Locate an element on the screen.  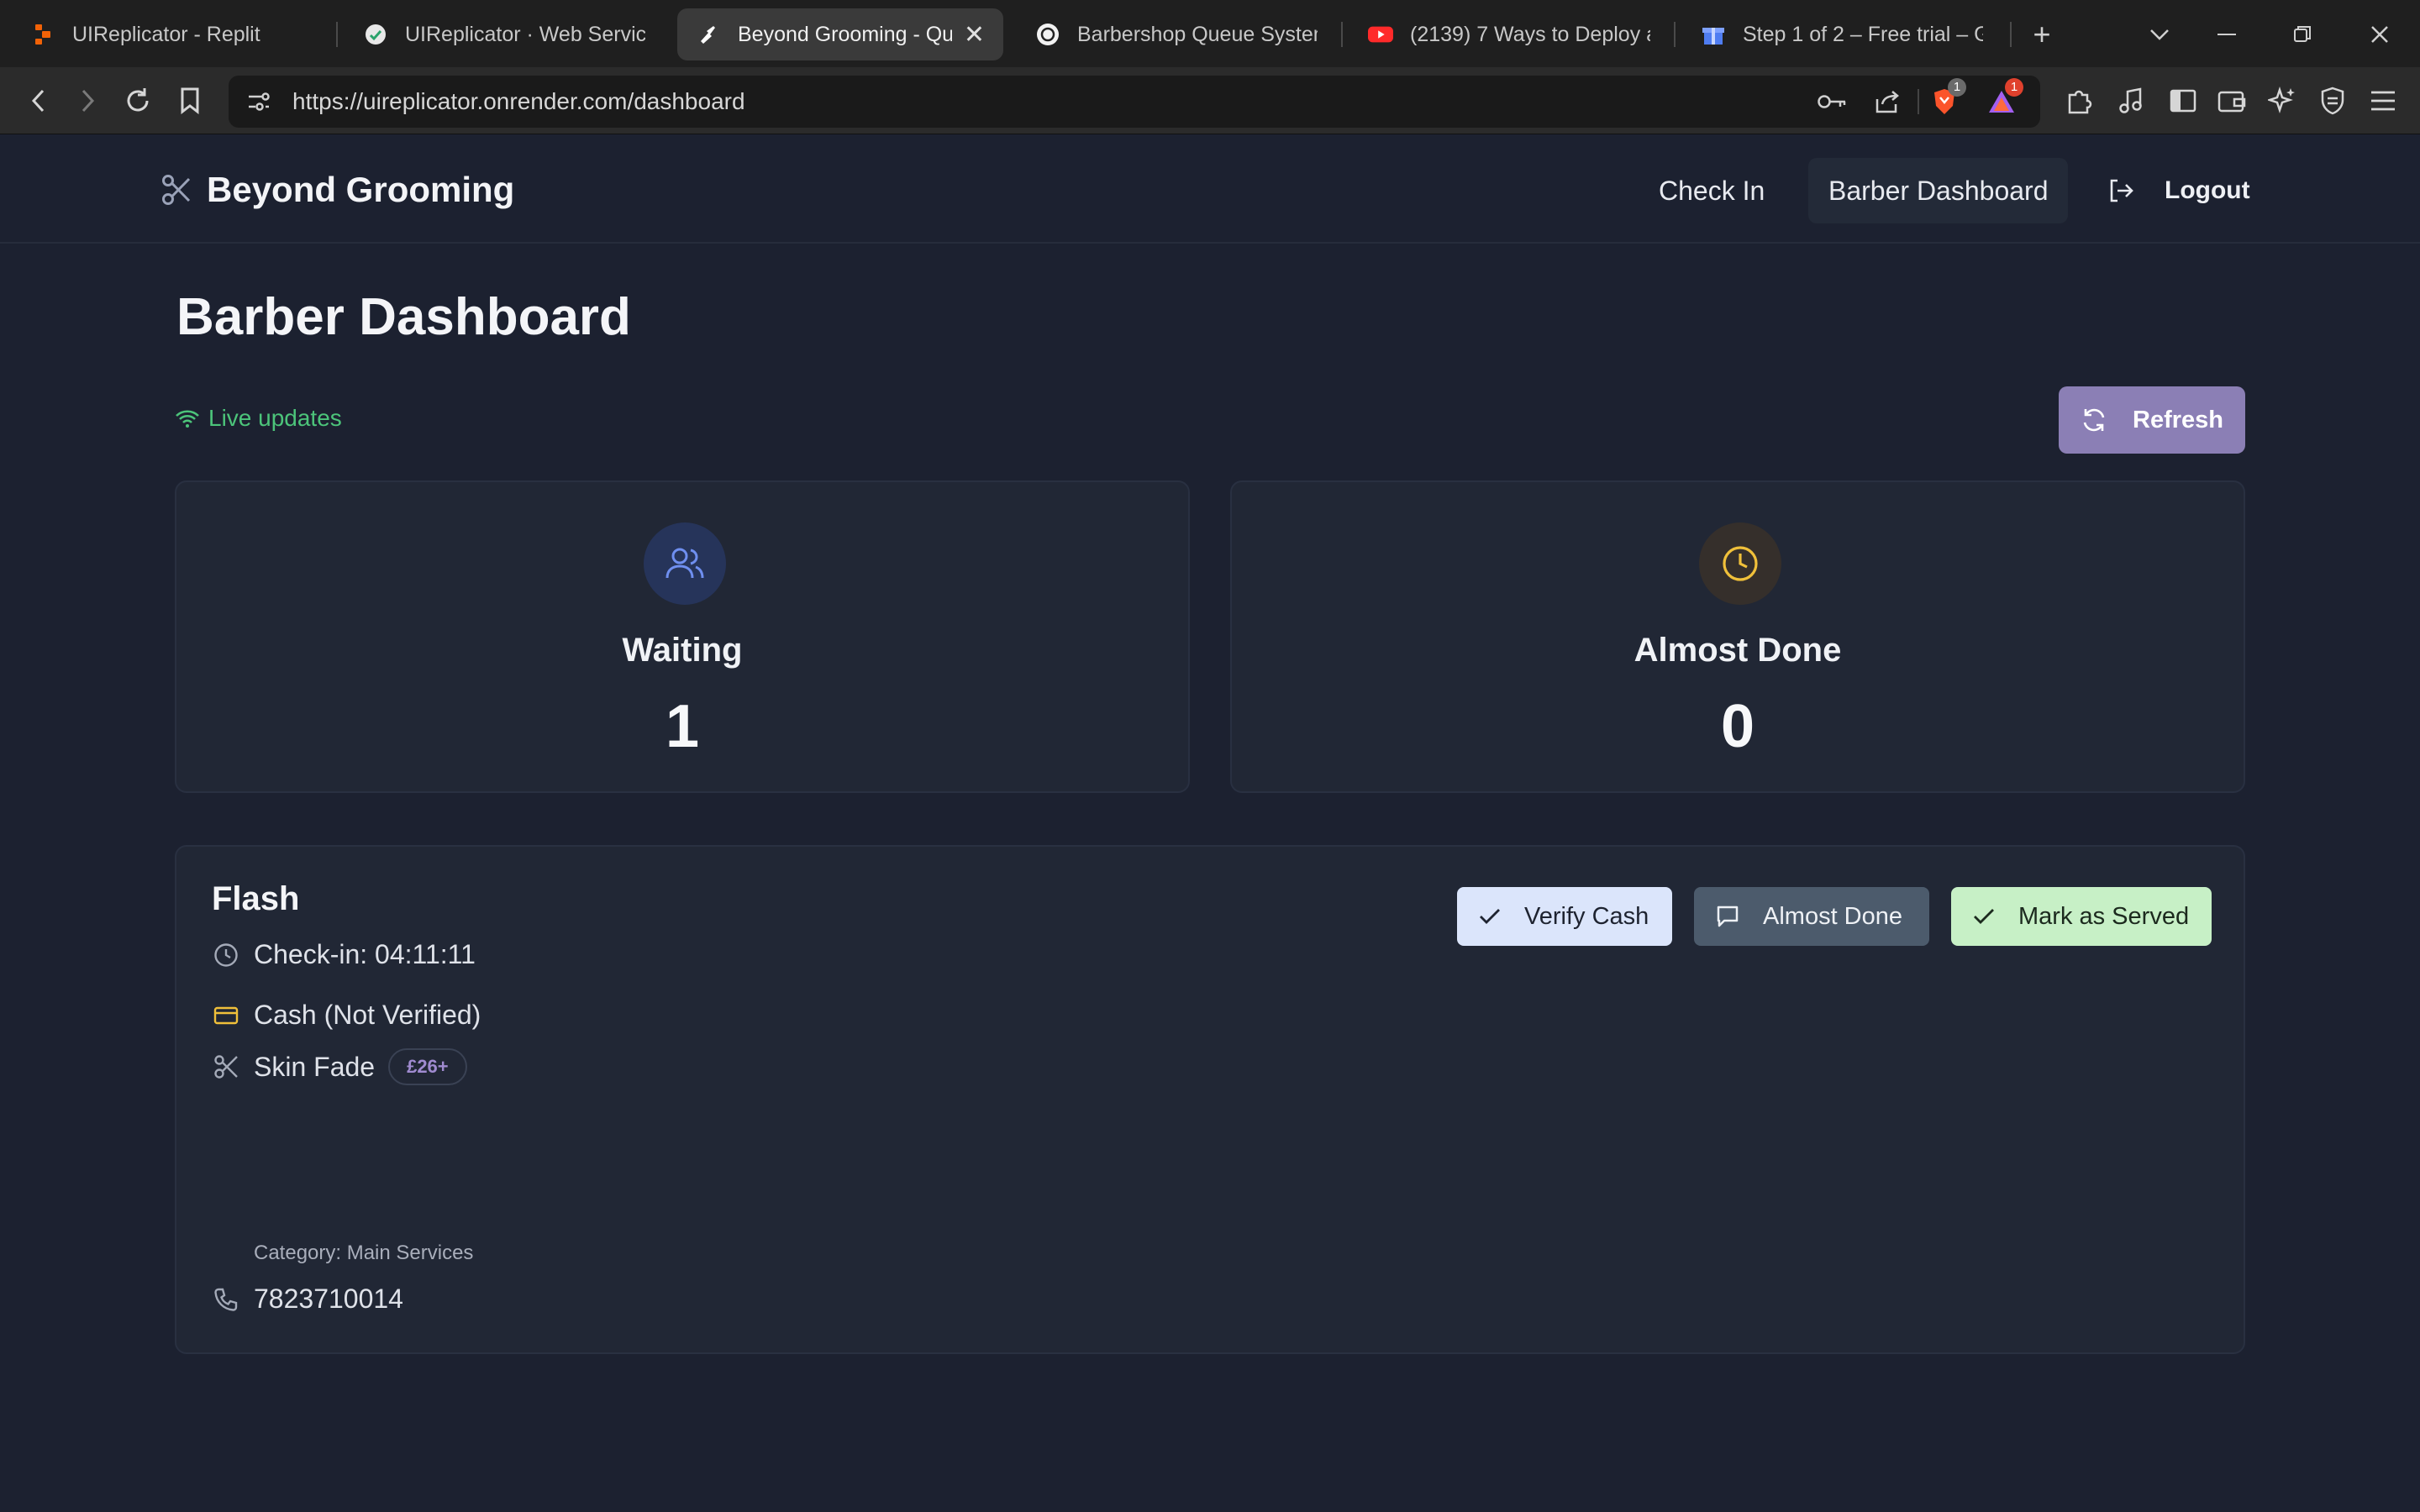
logout-button: Logout is located at coordinates (2178, 190).